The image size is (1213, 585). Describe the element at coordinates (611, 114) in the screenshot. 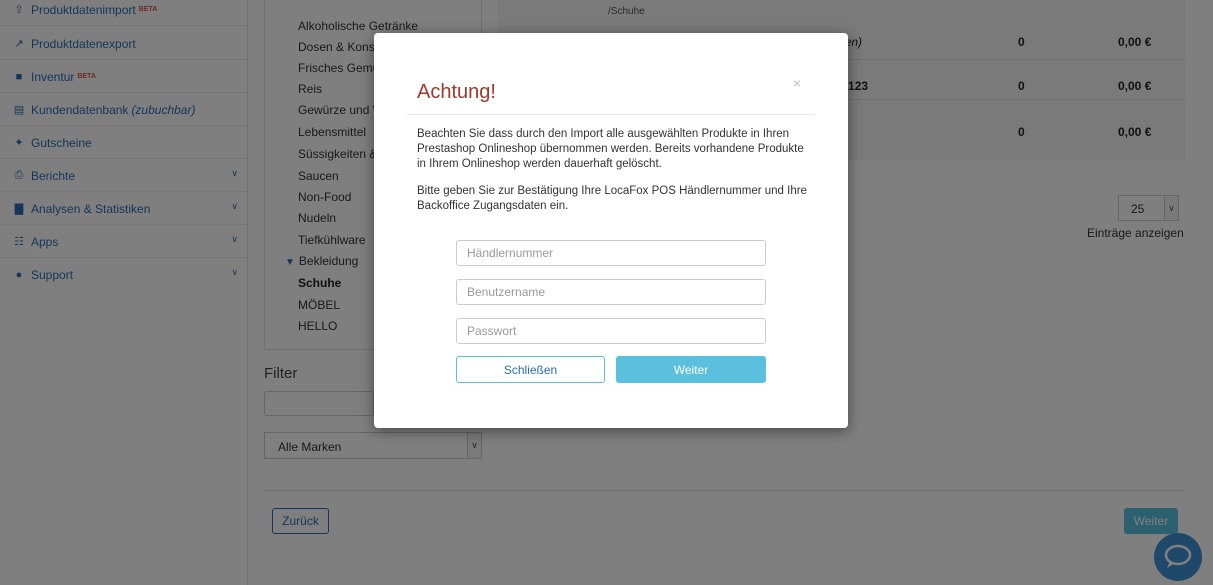

I see `dialog-divider` at that location.